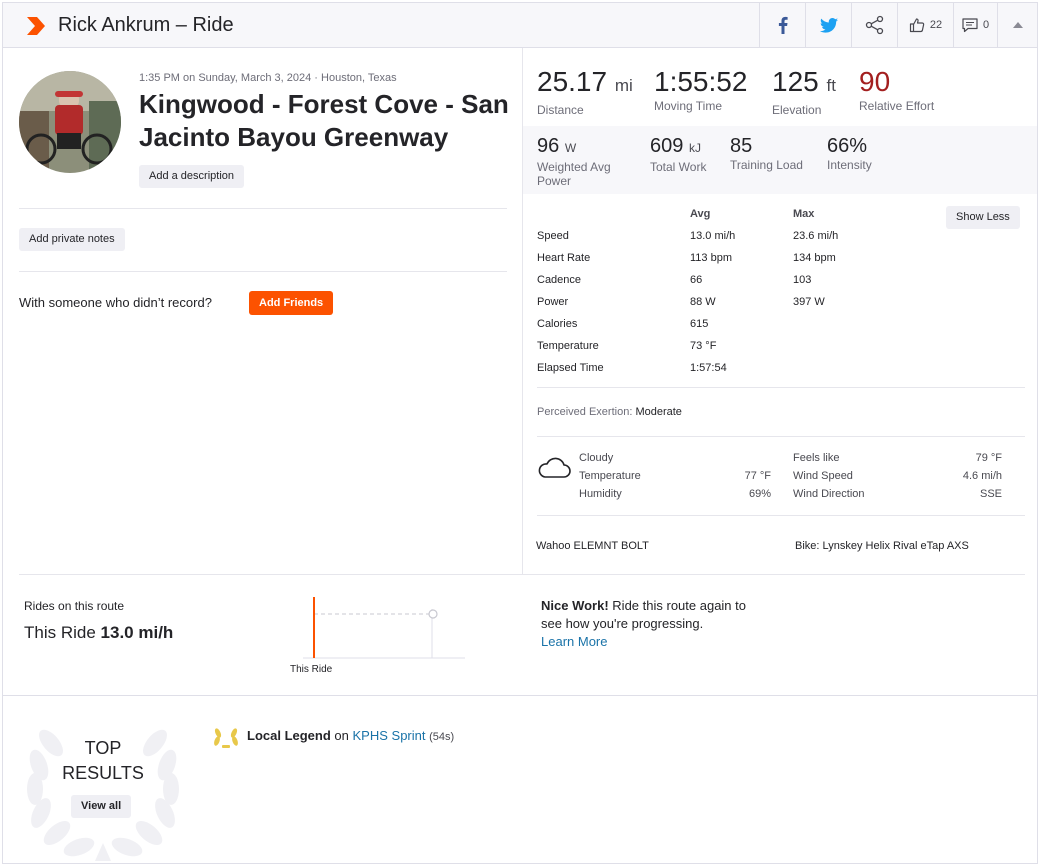 This screenshot has height=867, width=1041. I want to click on stat-label: Weighted Avg Power, so click(574, 174).